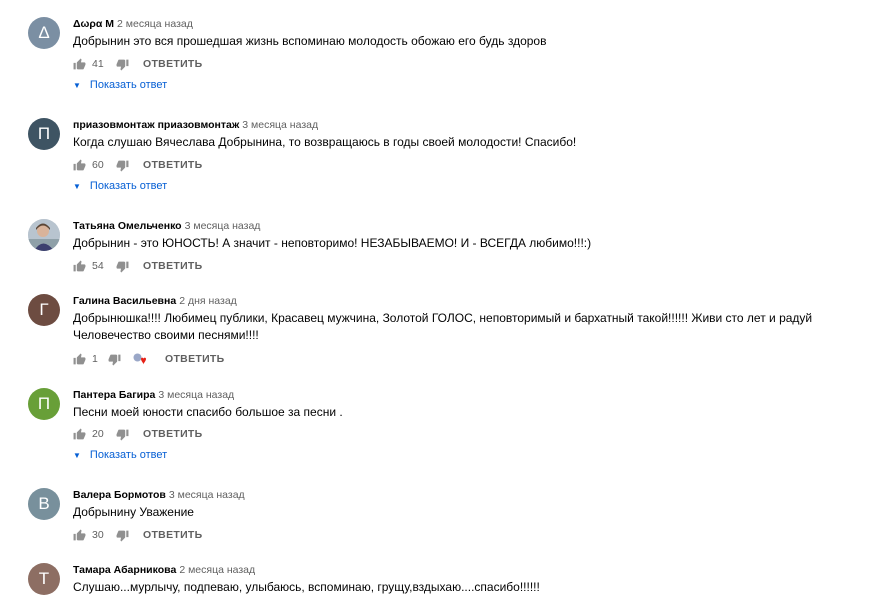  Describe the element at coordinates (44, 579) in the screenshot. I see `avatar: Т` at that location.